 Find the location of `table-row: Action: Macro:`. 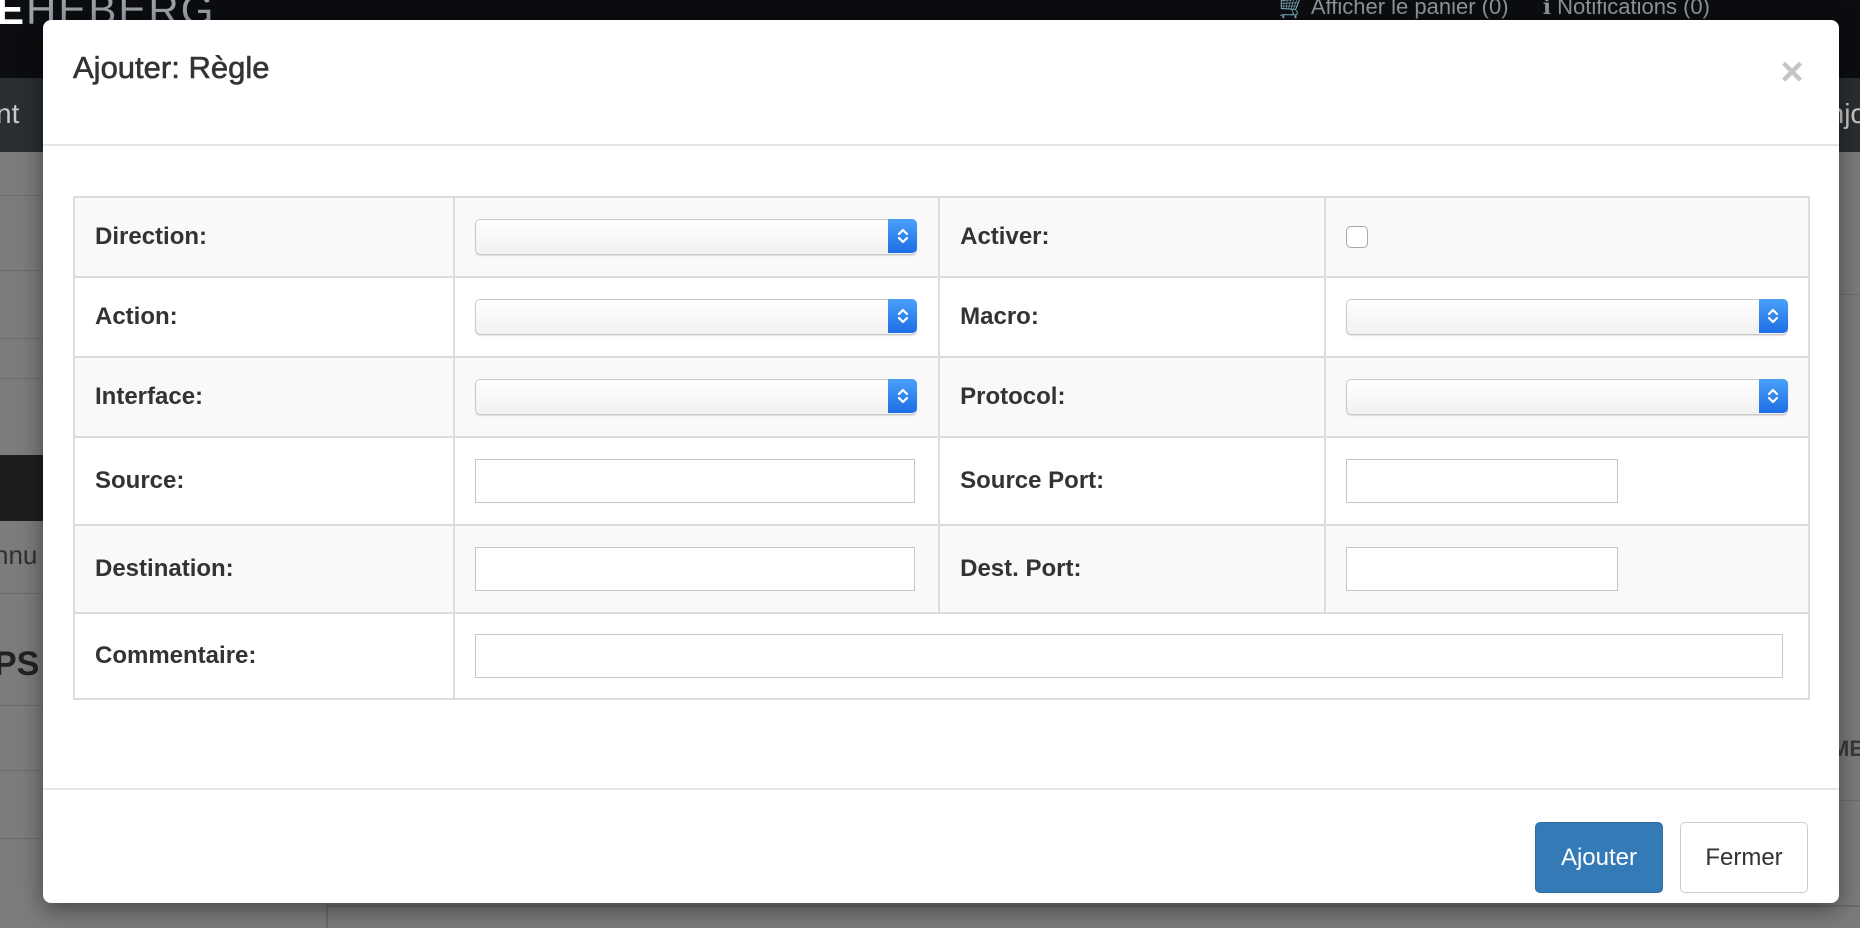

table-row: Action: Macro: is located at coordinates (941, 317).